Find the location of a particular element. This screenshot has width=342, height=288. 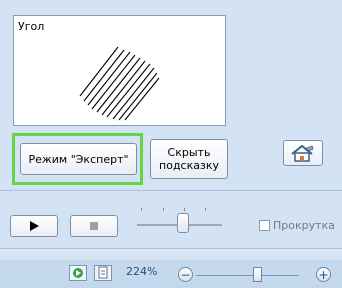

plus-icon: + is located at coordinates (323, 274).